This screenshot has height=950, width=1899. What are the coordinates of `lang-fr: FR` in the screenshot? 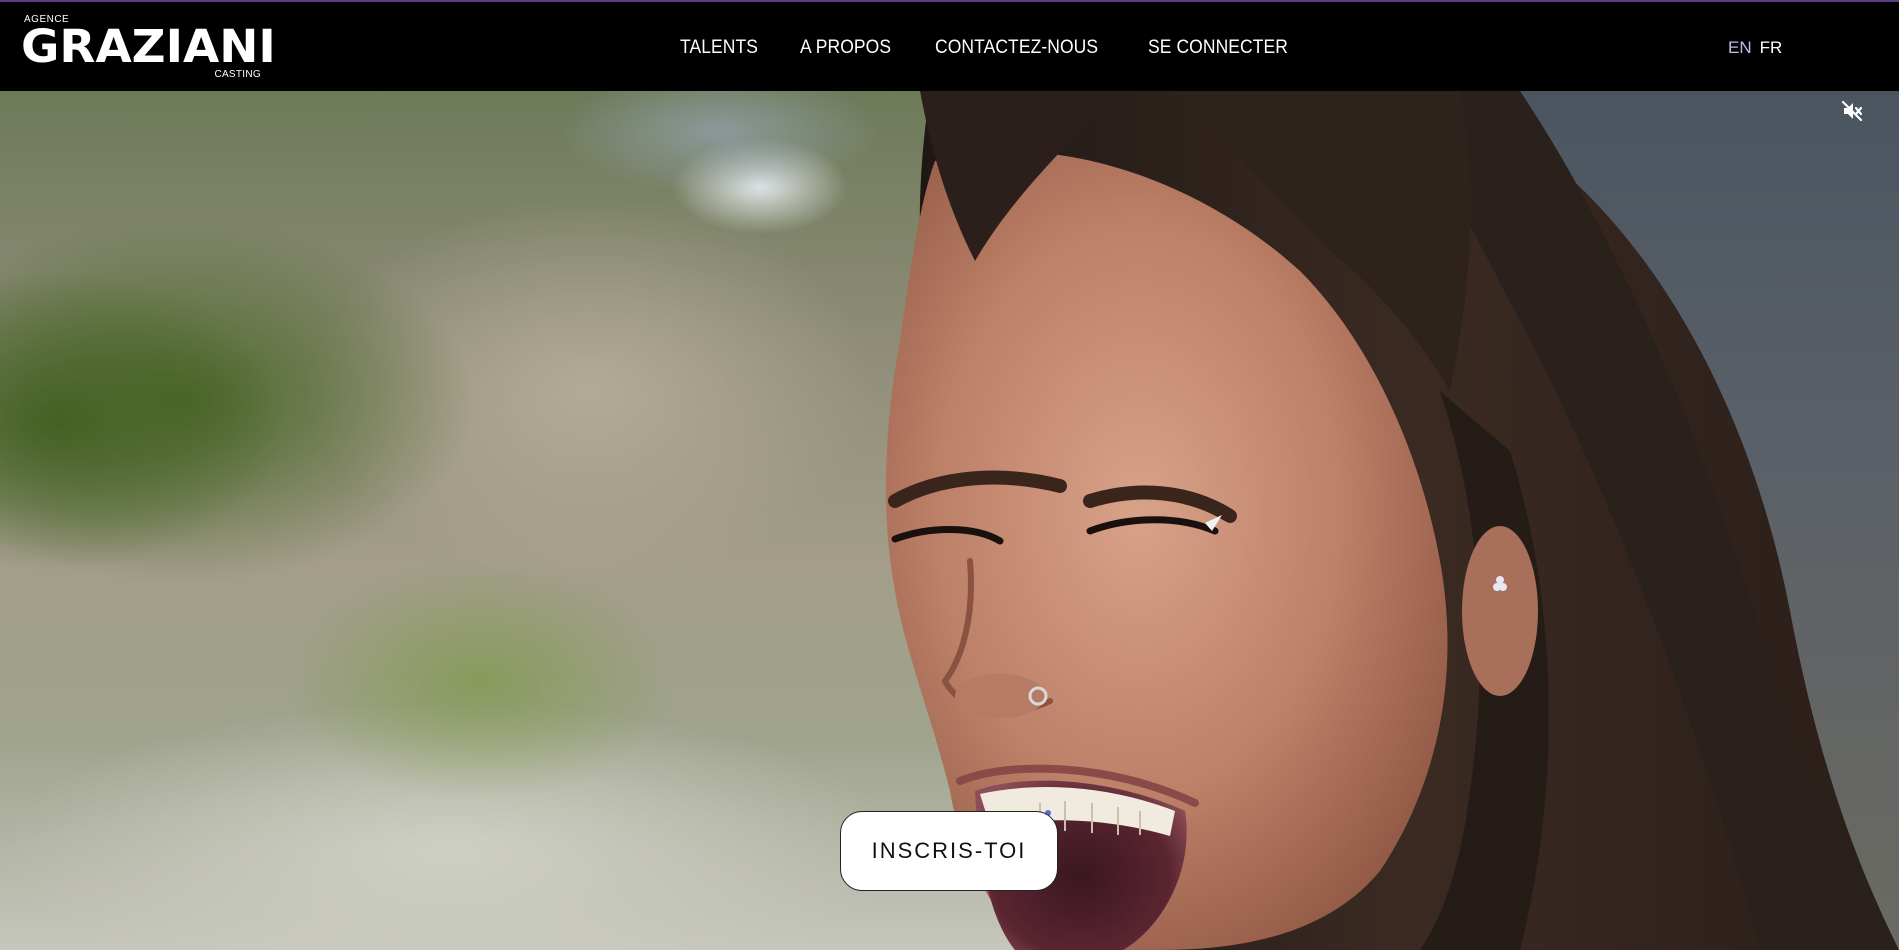 It's located at (1771, 48).